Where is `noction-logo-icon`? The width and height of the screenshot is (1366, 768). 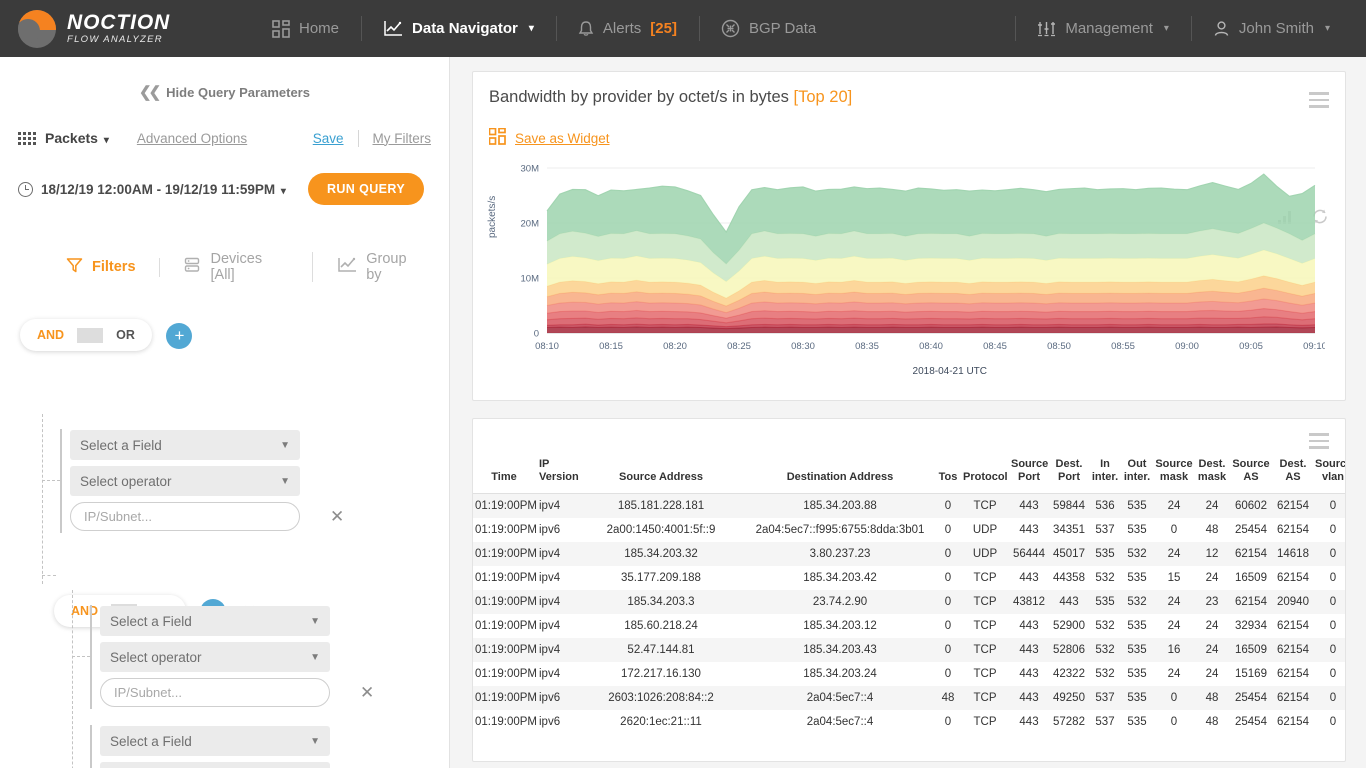 noction-logo-icon is located at coordinates (37, 28).